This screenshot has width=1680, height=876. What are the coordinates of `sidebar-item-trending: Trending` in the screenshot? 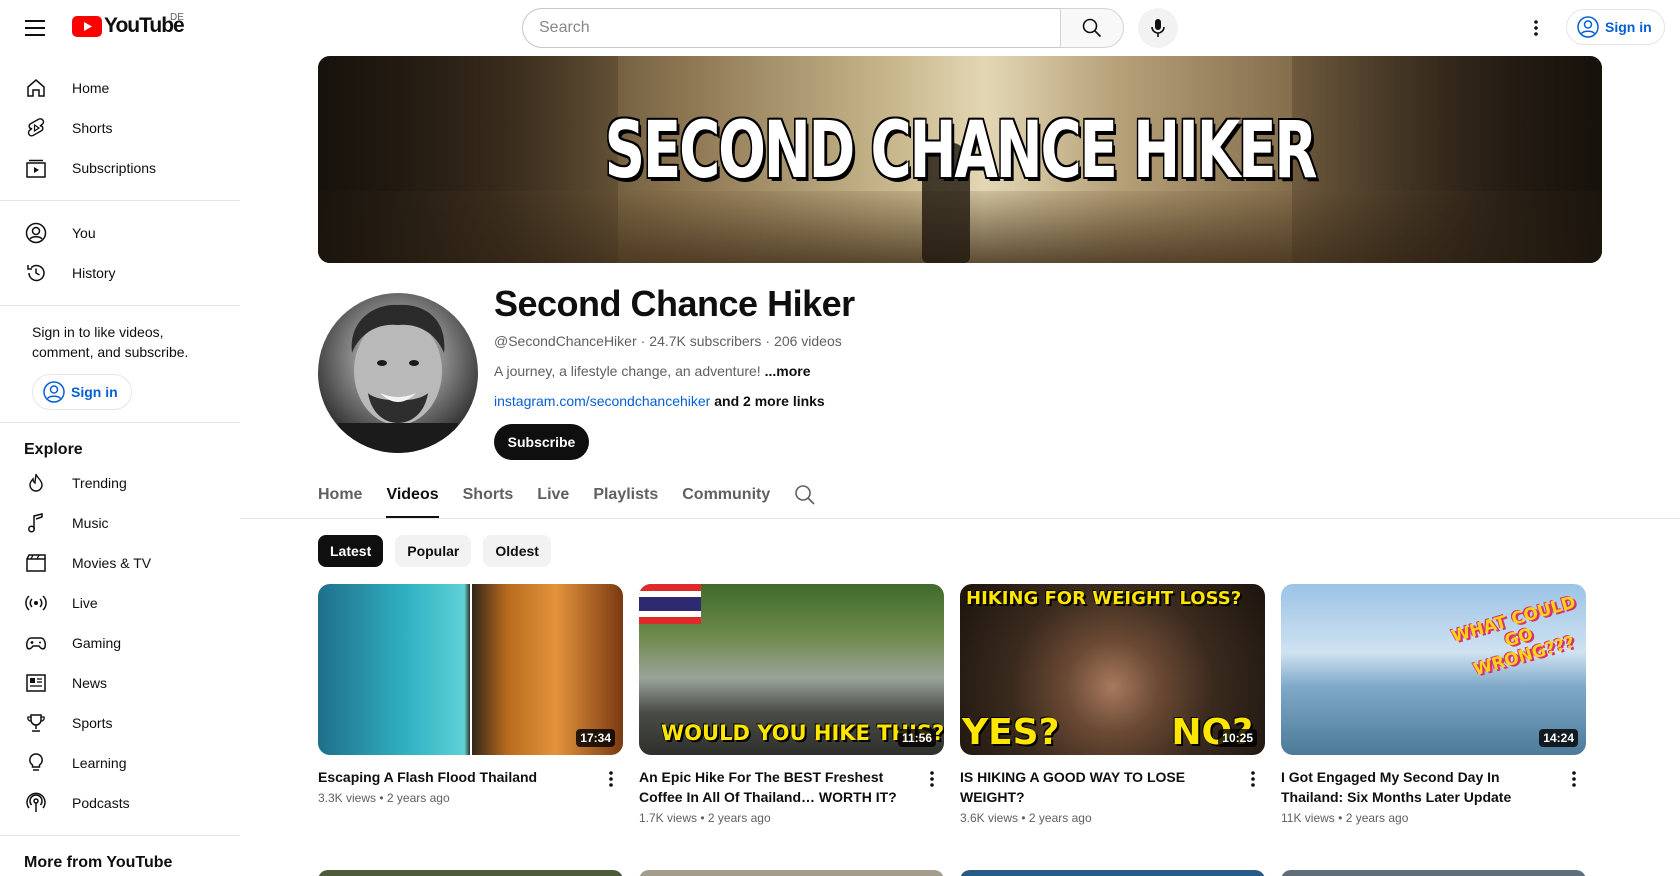 It's located at (120, 483).